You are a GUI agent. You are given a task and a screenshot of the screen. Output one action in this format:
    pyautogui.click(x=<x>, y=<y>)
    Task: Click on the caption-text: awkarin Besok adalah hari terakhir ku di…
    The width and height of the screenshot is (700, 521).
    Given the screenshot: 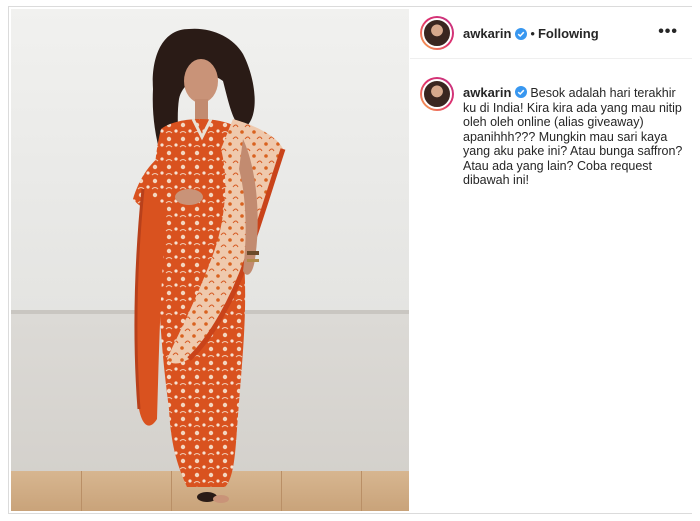 What is the action you would take?
    pyautogui.click(x=573, y=136)
    